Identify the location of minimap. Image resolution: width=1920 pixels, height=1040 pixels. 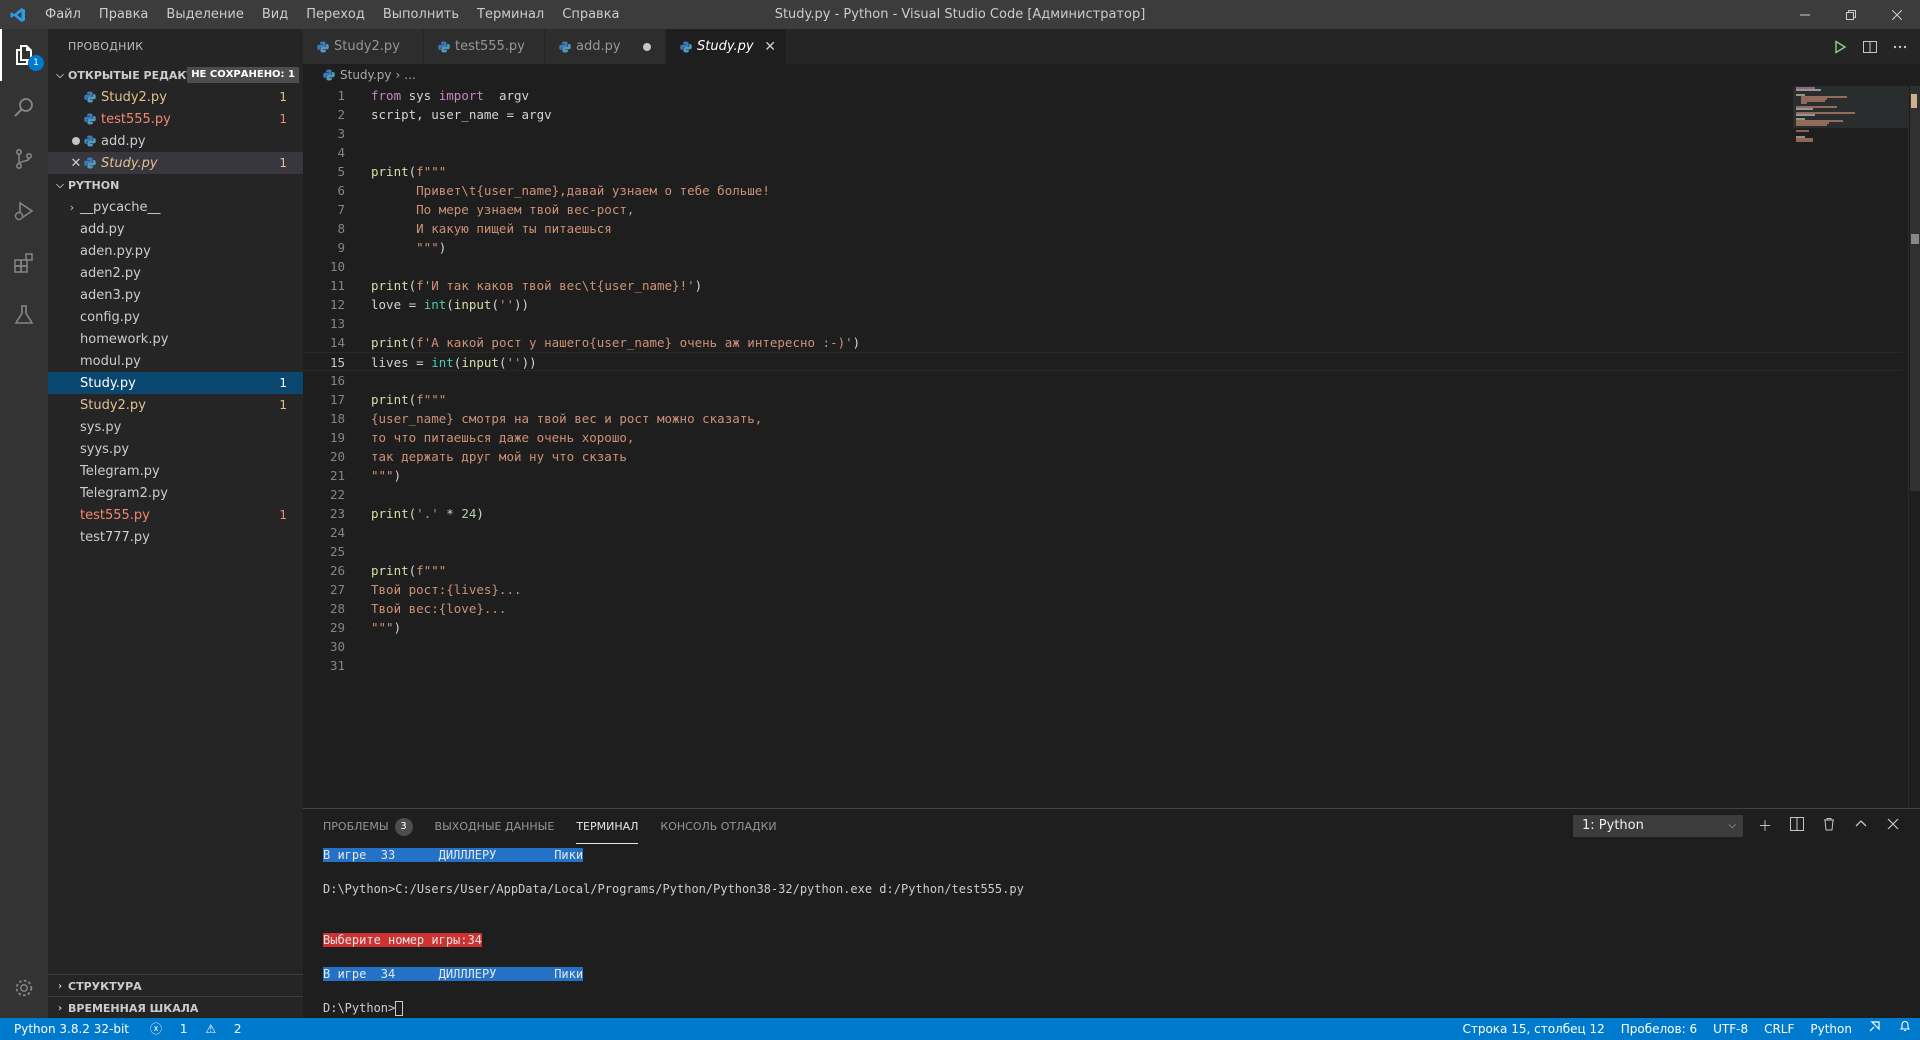
(1850, 447).